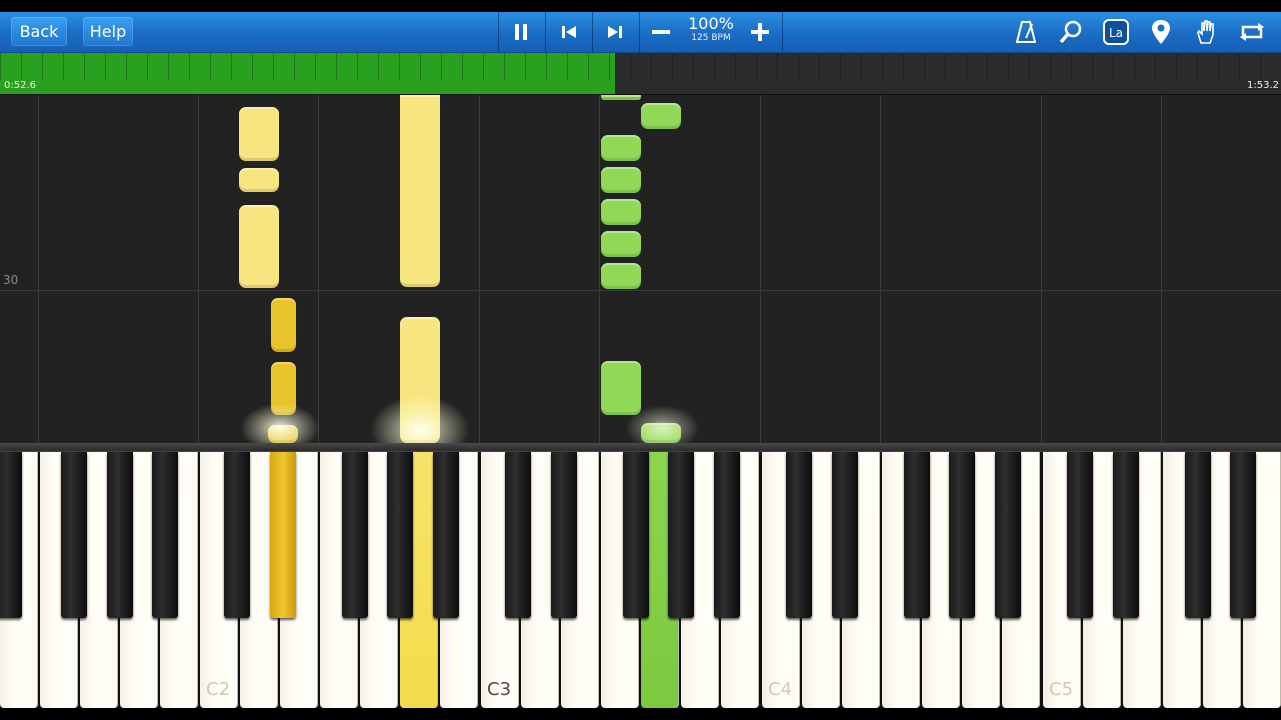 The image size is (1281, 720). I want to click on hand-icon, so click(1205, 32).